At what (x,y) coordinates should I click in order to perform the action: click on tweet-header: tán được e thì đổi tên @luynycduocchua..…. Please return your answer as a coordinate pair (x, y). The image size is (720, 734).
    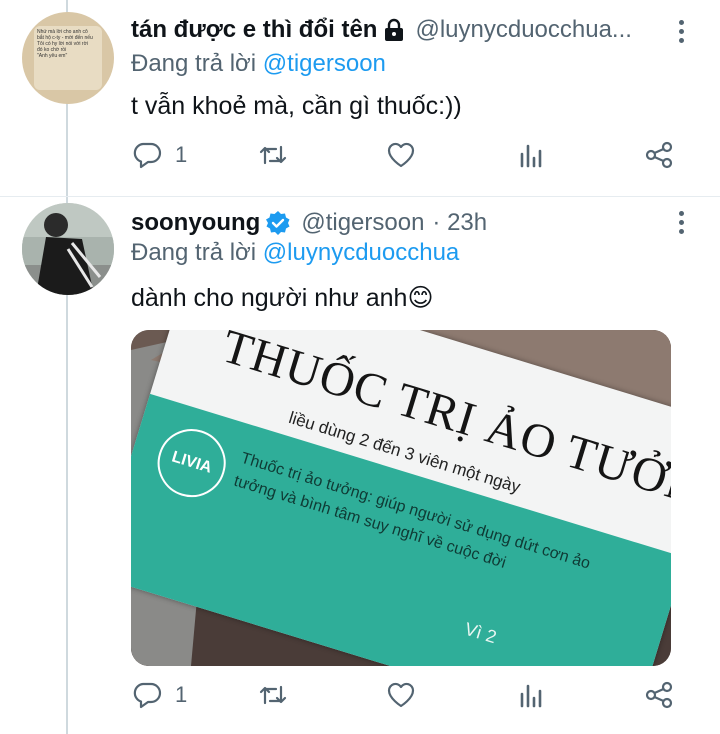
    Looking at the image, I should click on (400, 30).